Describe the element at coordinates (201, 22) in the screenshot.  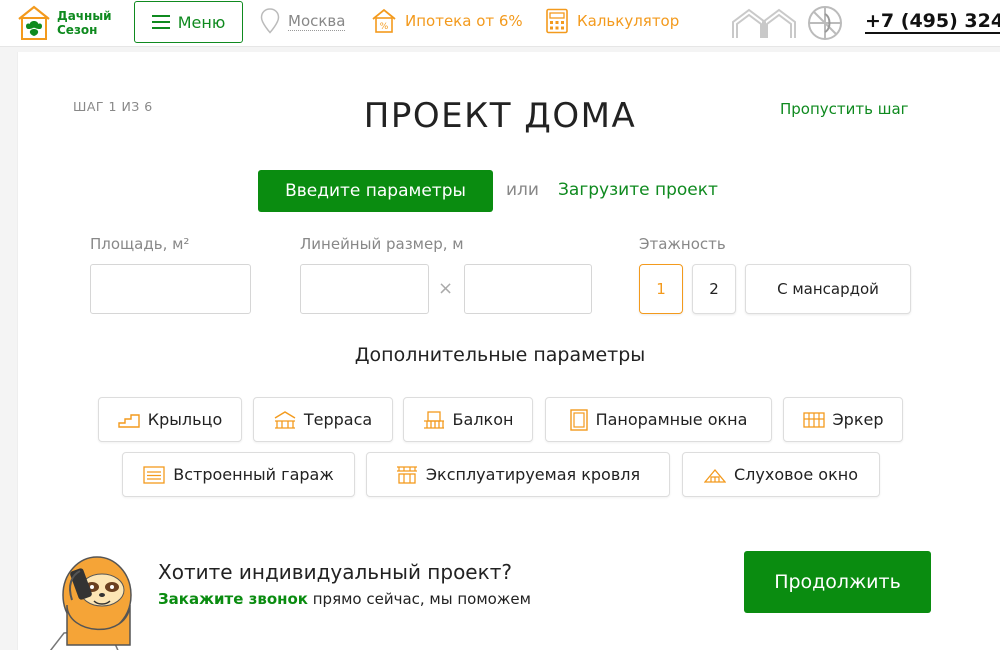
I see `menu-label: Меню` at that location.